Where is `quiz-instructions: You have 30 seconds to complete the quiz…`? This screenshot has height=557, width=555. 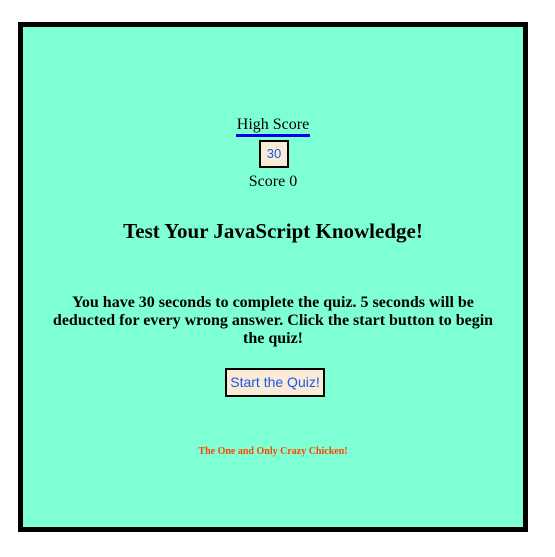 quiz-instructions: You have 30 seconds to complete the quiz… is located at coordinates (273, 320).